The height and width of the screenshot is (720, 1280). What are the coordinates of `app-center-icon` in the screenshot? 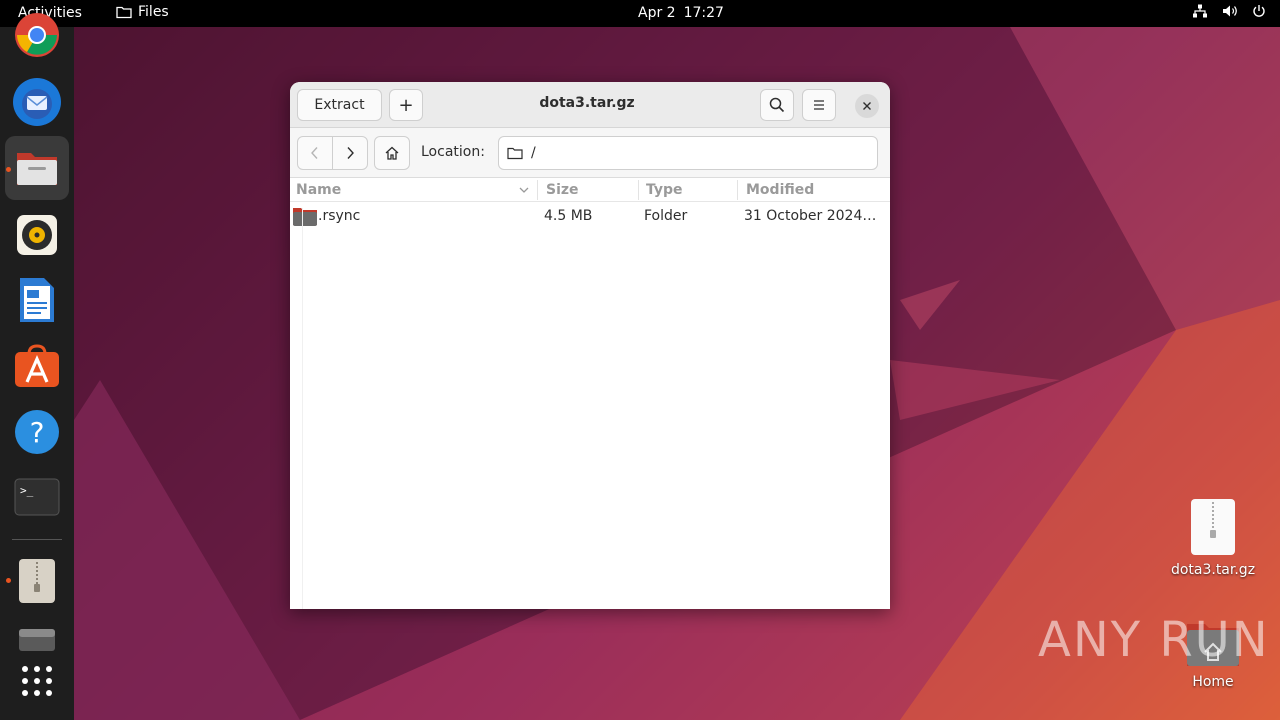 It's located at (37, 365).